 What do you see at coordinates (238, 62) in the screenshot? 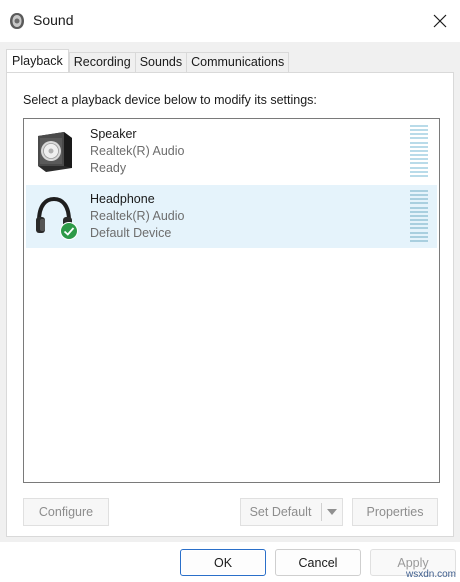
I see `tab-communications: Communications` at bounding box center [238, 62].